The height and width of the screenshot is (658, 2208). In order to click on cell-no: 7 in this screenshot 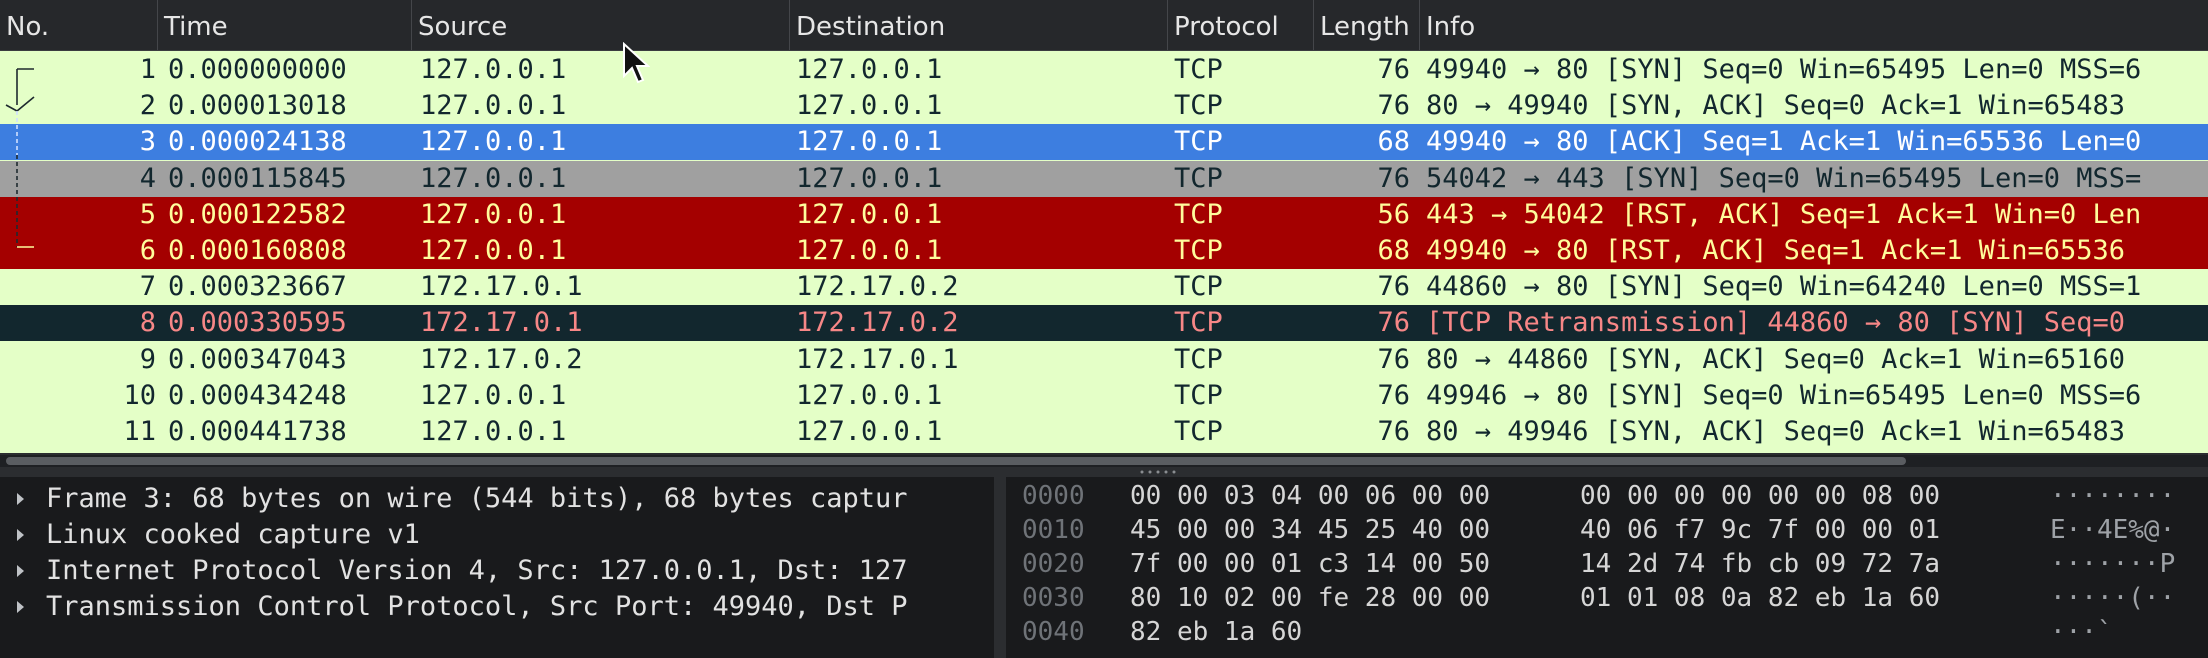, I will do `click(147, 287)`.